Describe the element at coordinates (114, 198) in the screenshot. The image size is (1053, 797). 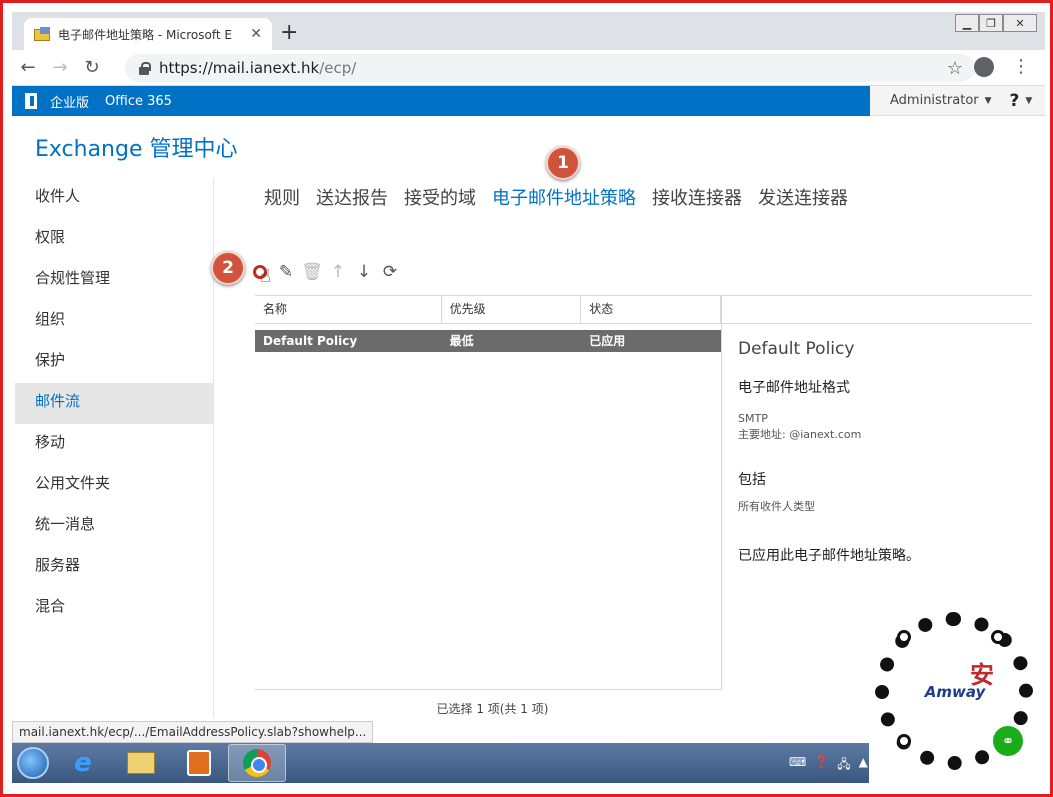
I see `nav-recipients: 收件人` at that location.